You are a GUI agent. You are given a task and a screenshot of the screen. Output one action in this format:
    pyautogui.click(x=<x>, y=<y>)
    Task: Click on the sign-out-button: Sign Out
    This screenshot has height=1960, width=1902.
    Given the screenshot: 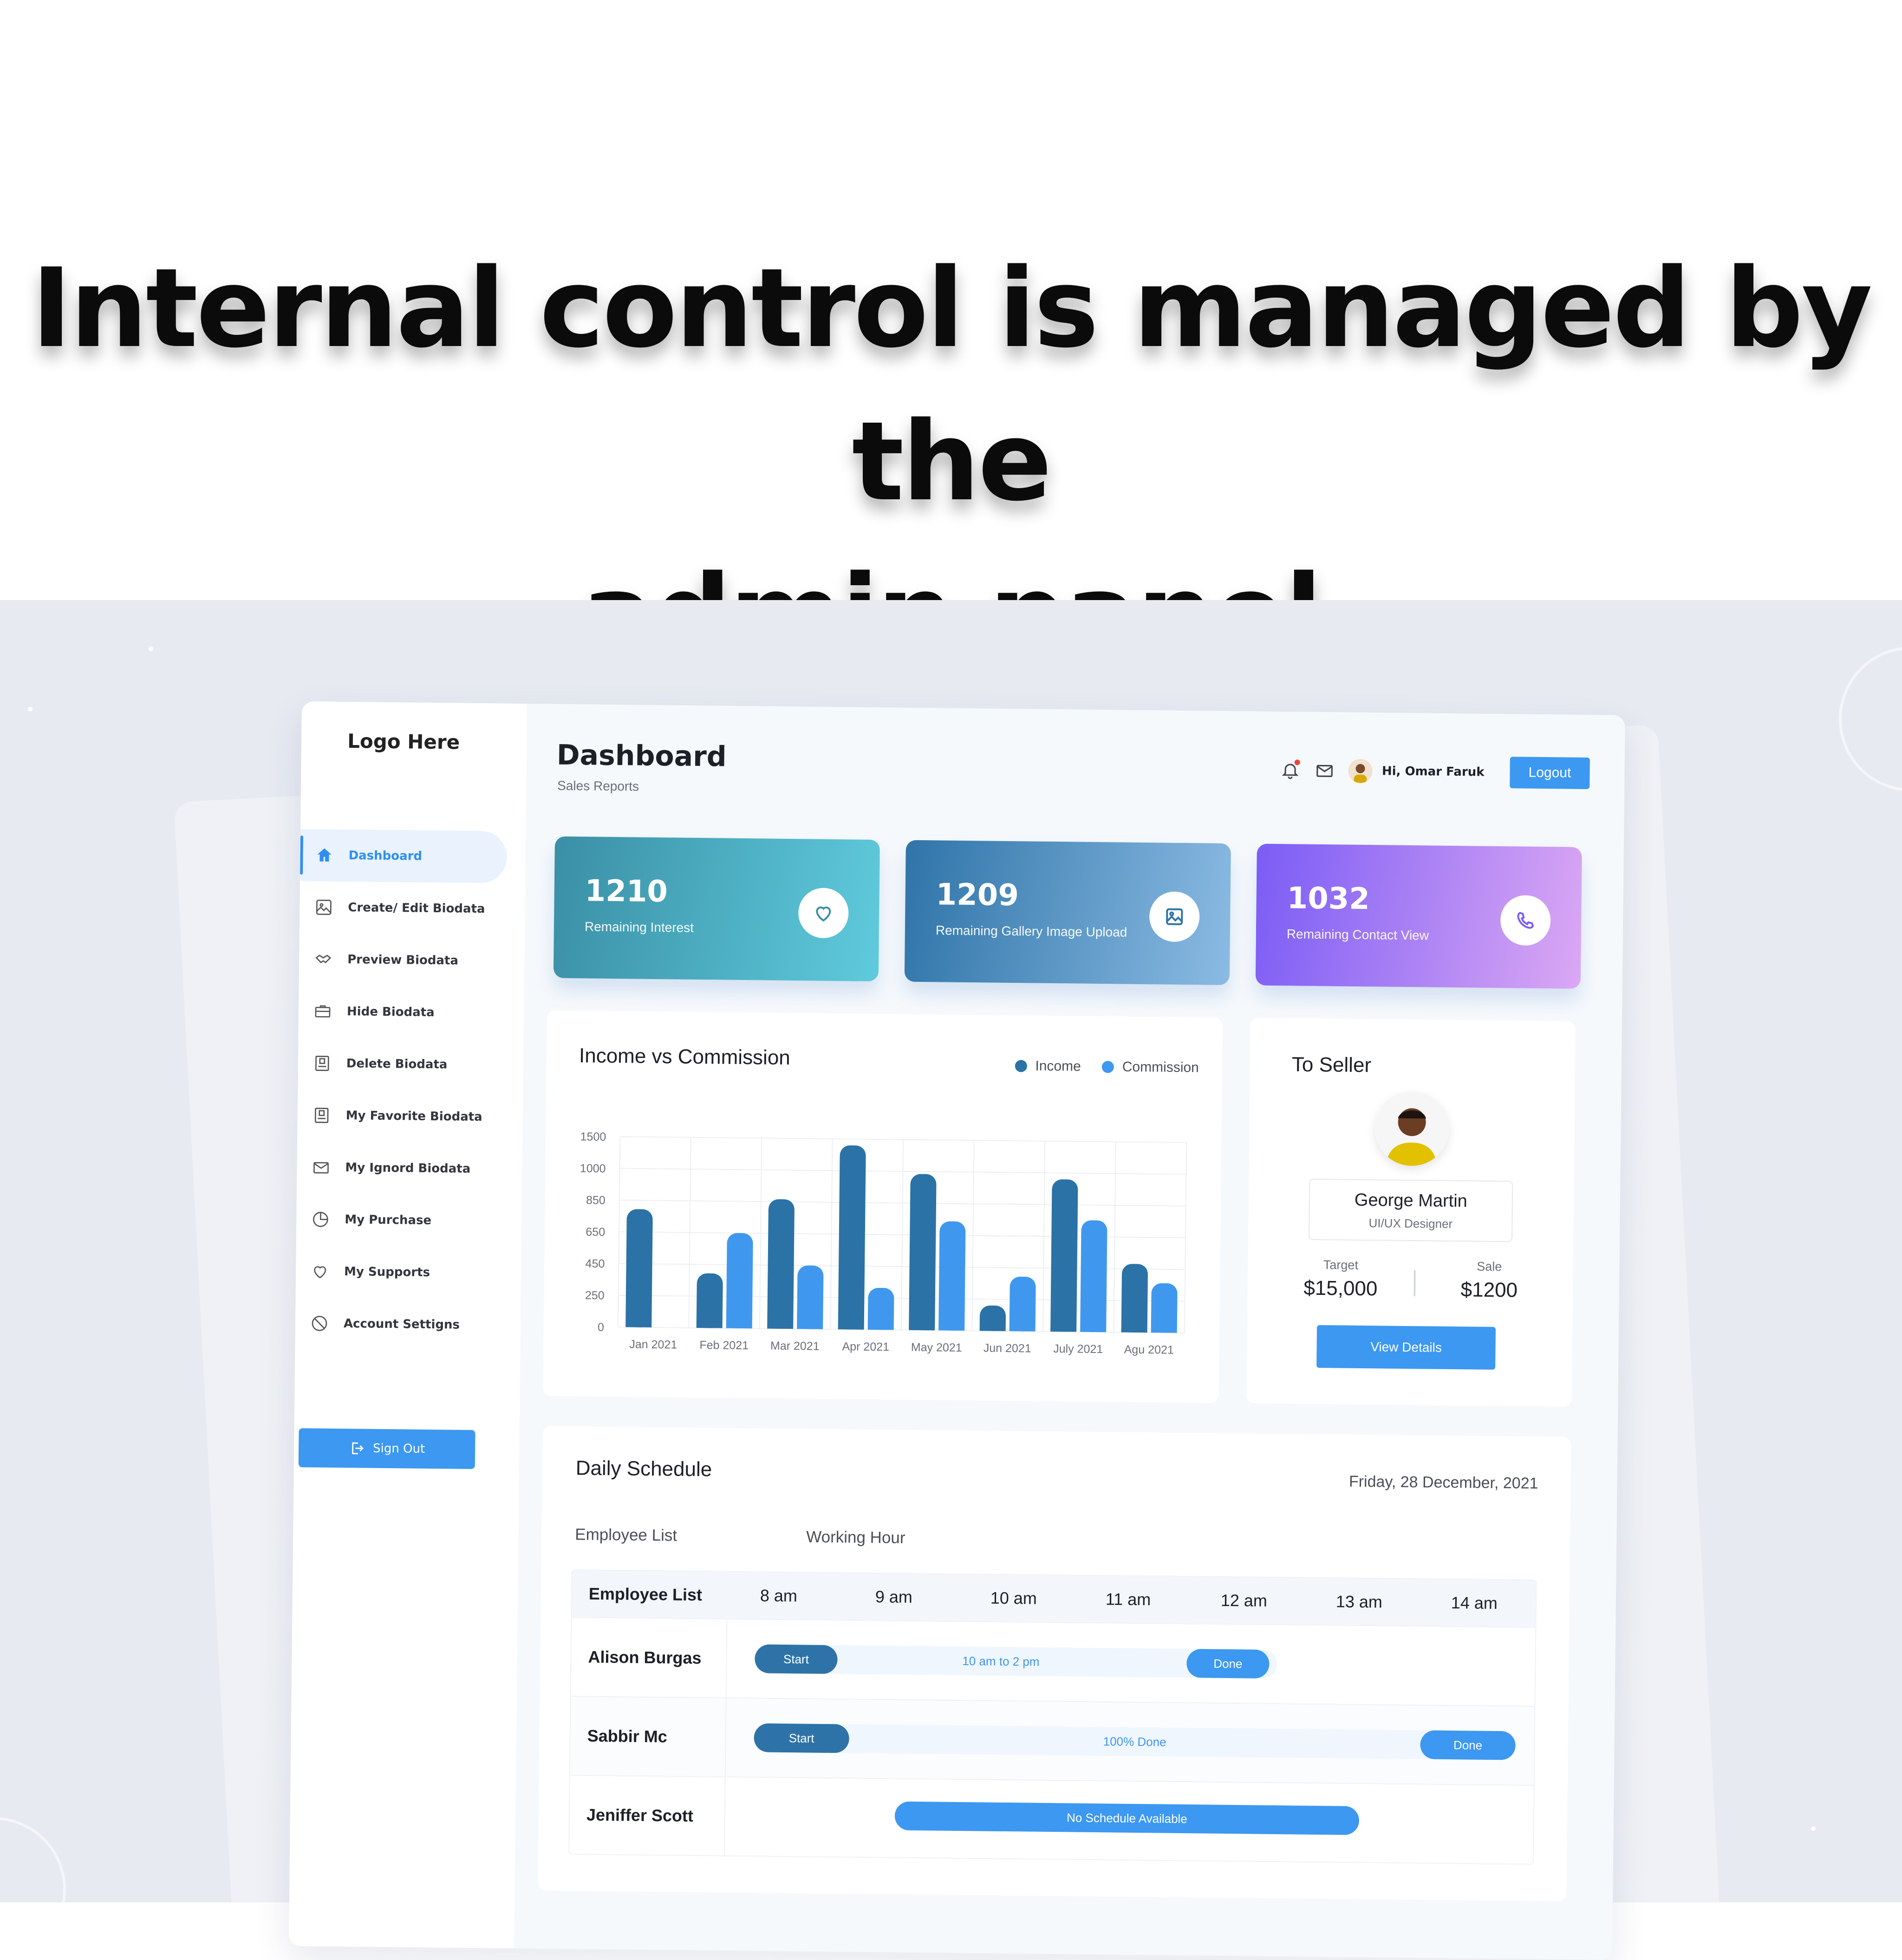 What is the action you would take?
    pyautogui.click(x=387, y=1448)
    